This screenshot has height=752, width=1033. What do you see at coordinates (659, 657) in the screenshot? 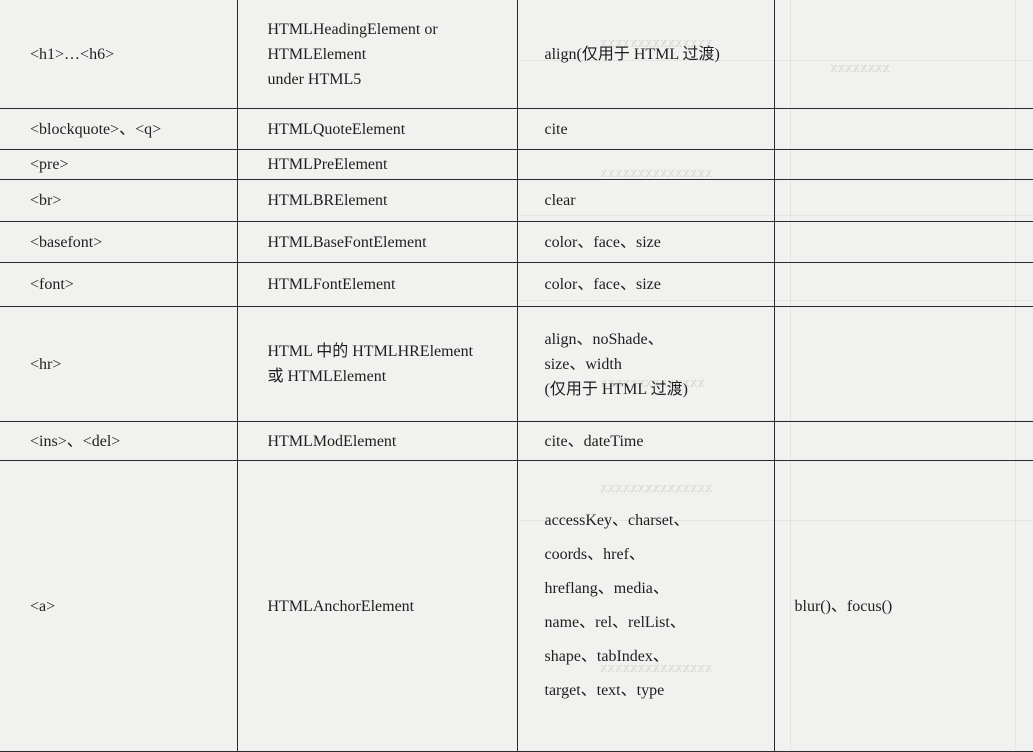
I see `cell-text-line: shape、tabIndex、` at bounding box center [659, 657].